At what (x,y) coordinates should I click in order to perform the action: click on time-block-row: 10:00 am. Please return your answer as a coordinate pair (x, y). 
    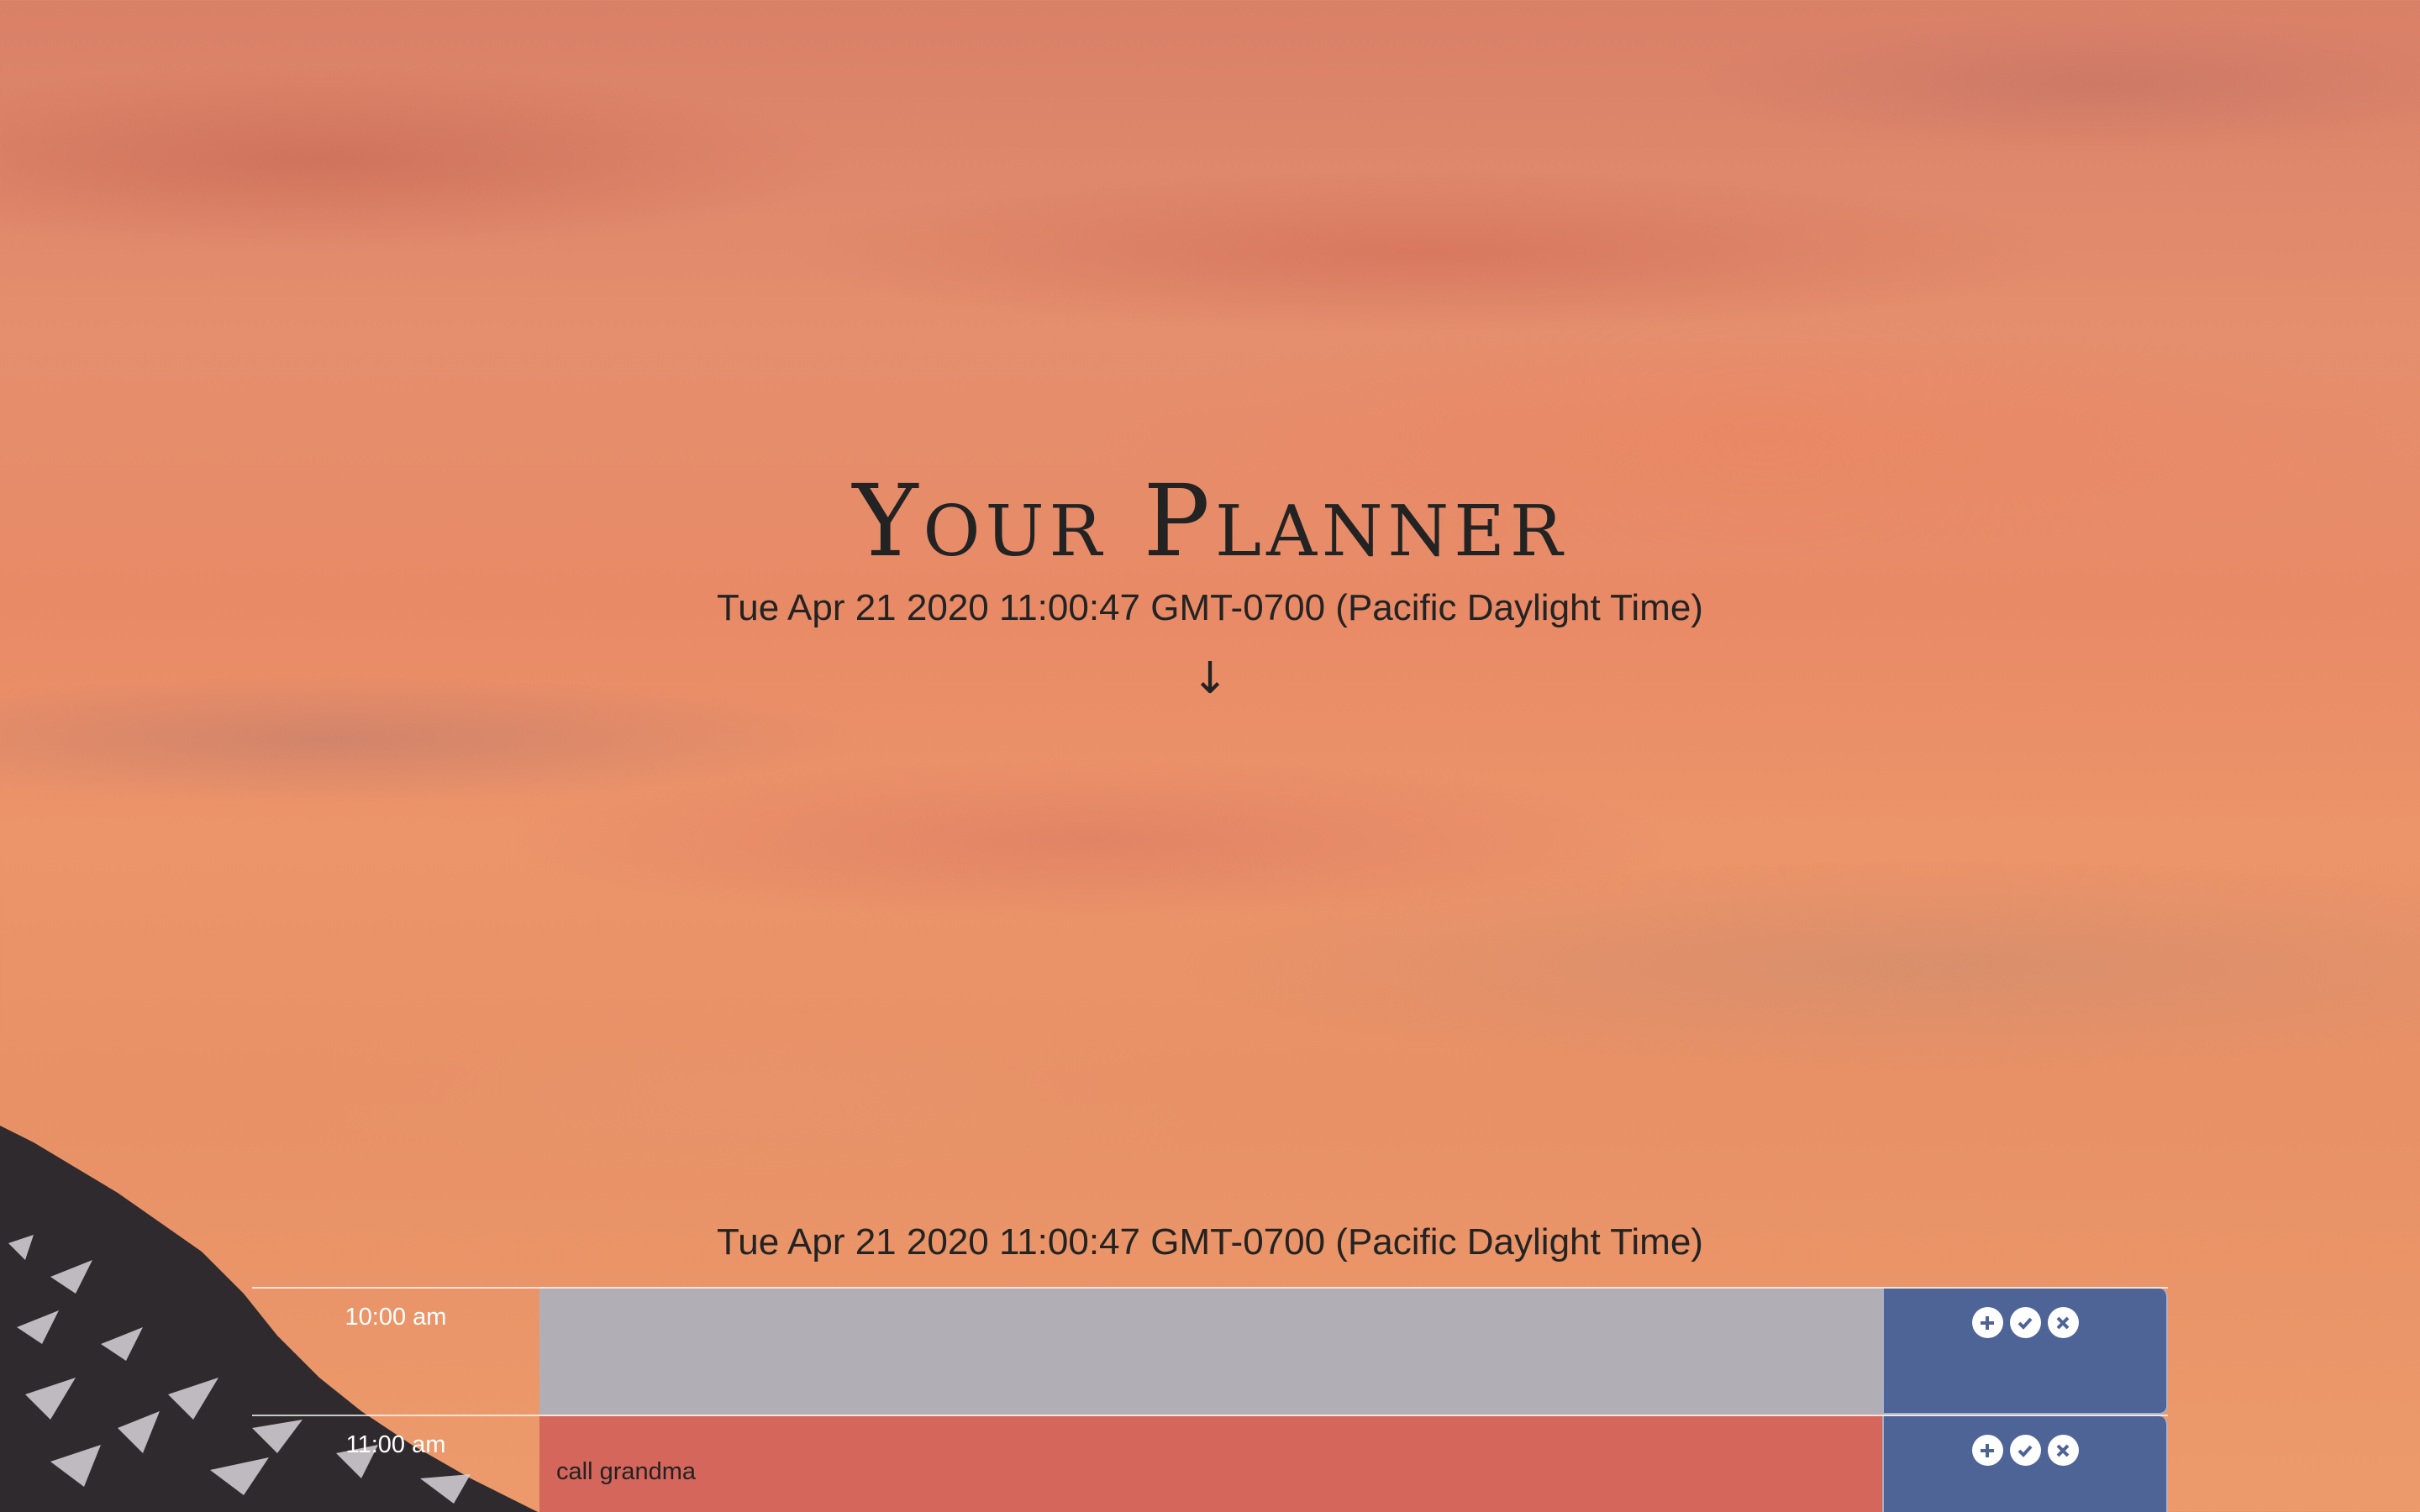
    Looking at the image, I should click on (1210, 1351).